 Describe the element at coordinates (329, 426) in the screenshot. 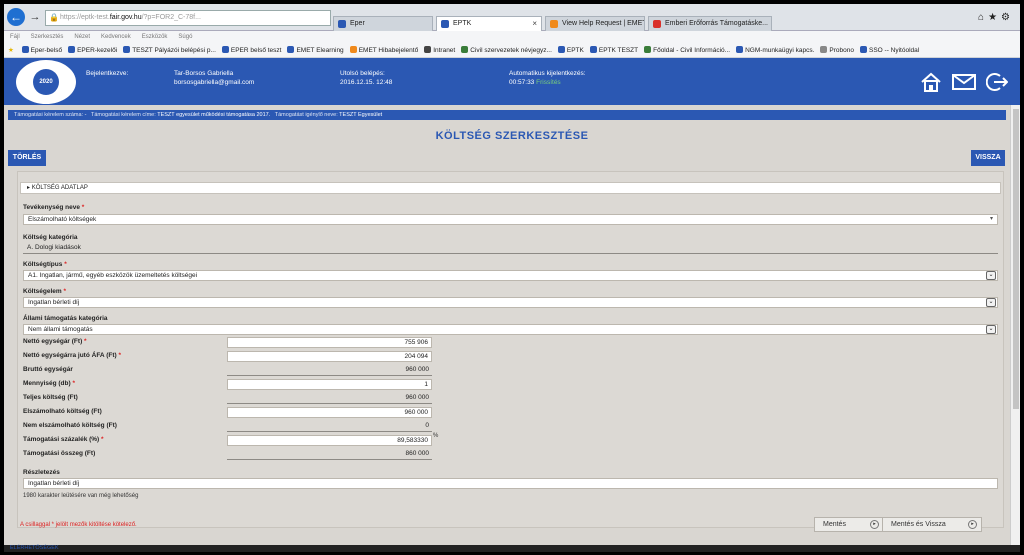

I see `amount-field: 0` at that location.